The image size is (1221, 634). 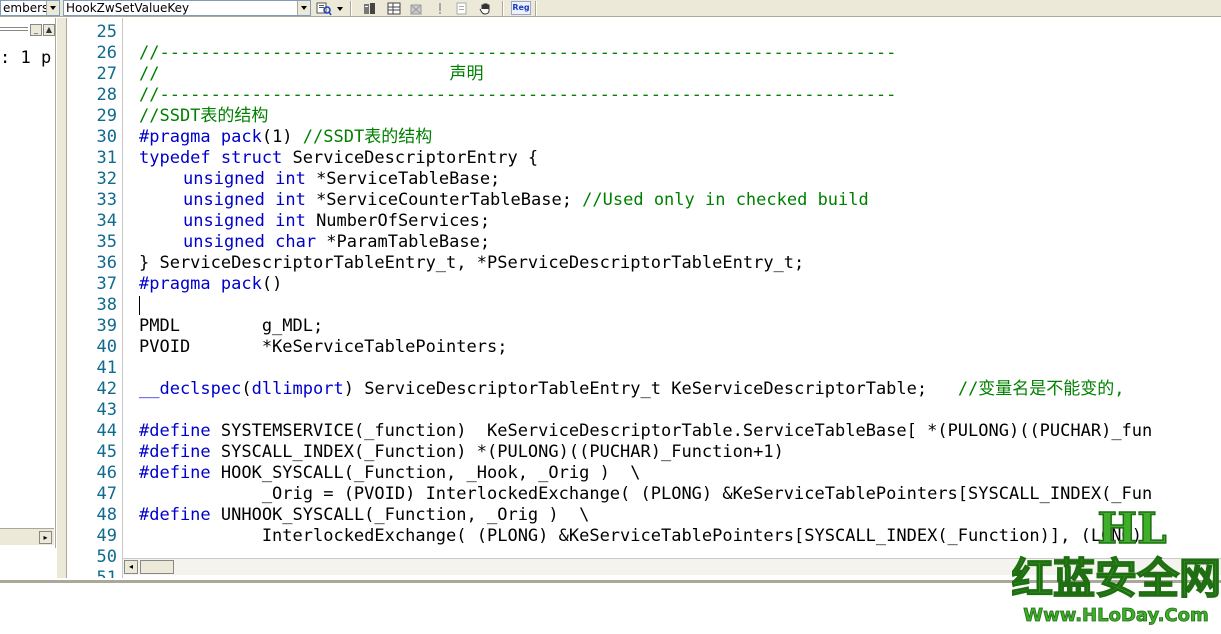 What do you see at coordinates (106, 32) in the screenshot?
I see `line-number: 25` at bounding box center [106, 32].